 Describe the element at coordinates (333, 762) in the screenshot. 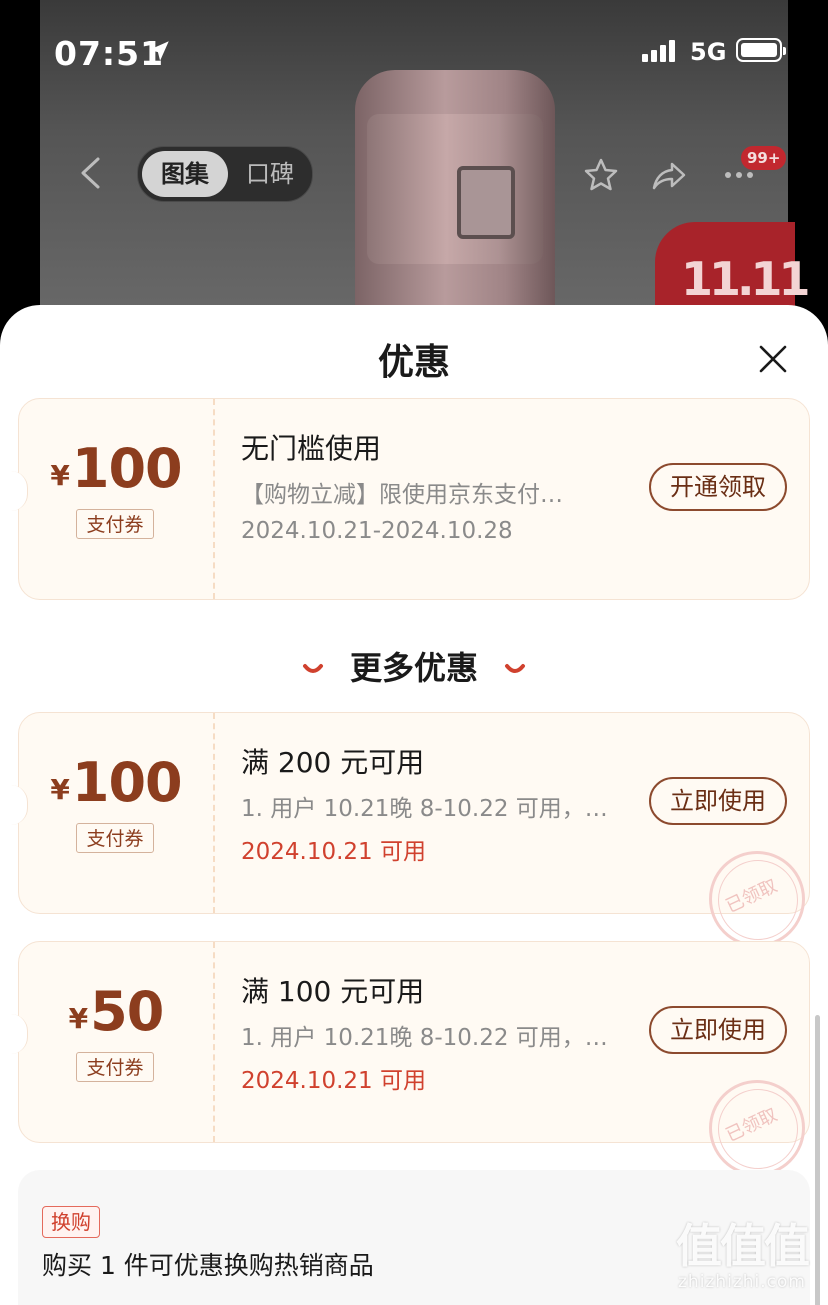

I see `coupon-title: 满 200 元可用` at that location.